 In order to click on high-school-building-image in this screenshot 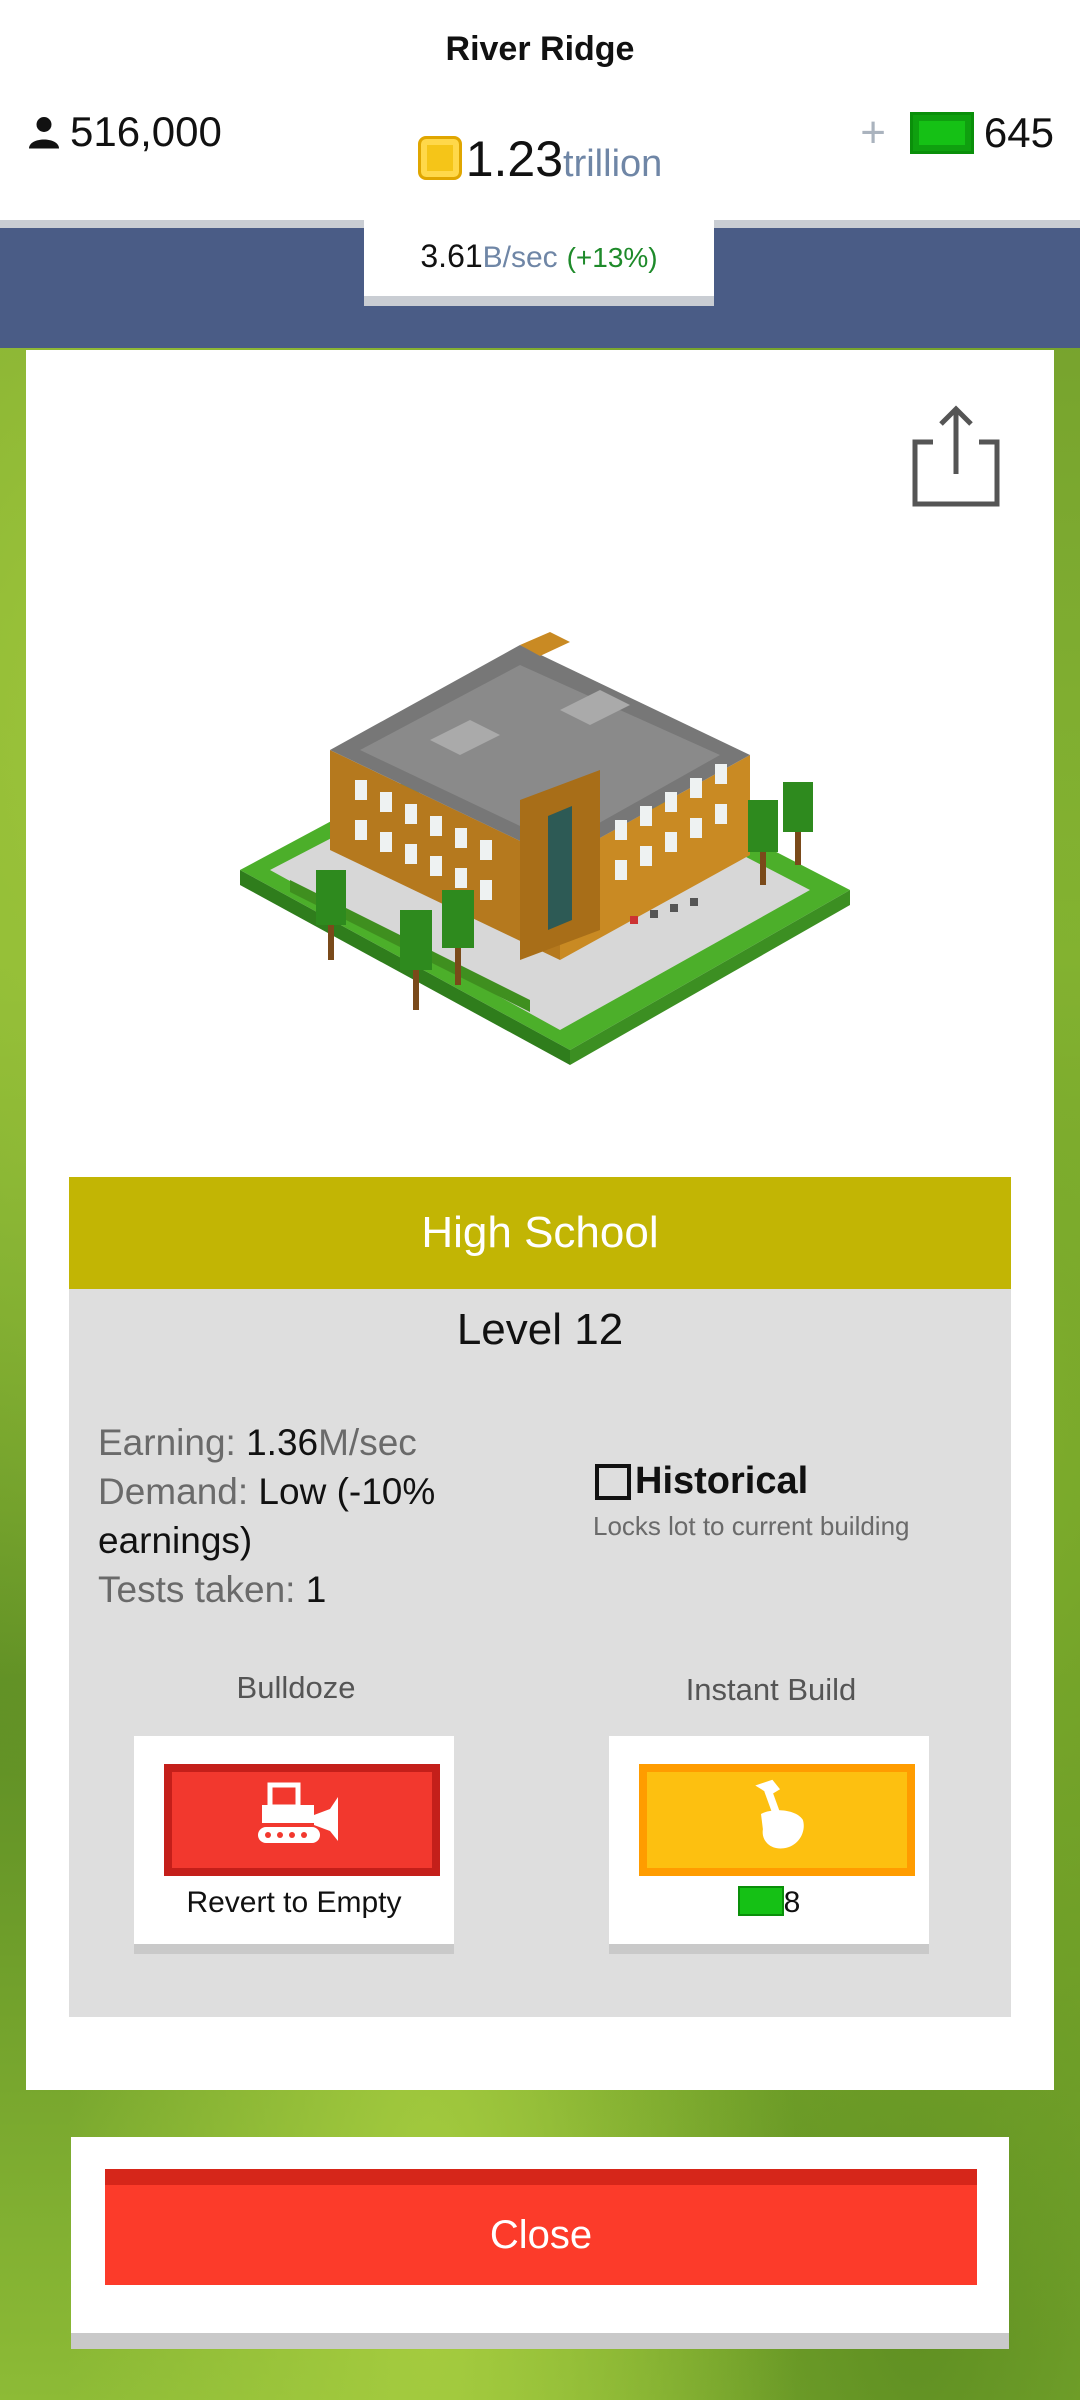, I will do `click(545, 848)`.